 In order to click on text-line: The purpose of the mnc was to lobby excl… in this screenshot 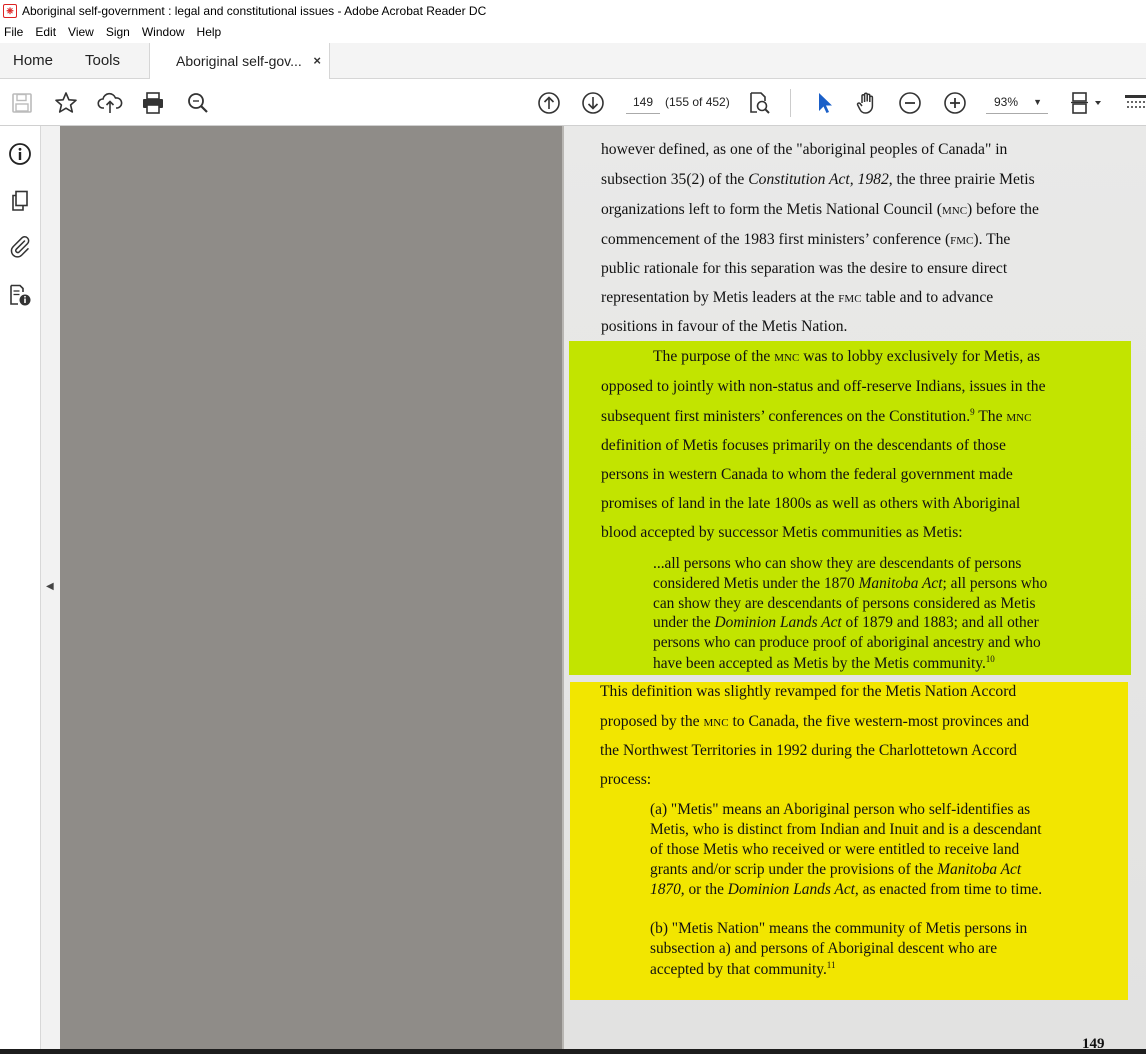, I will do `click(847, 356)`.